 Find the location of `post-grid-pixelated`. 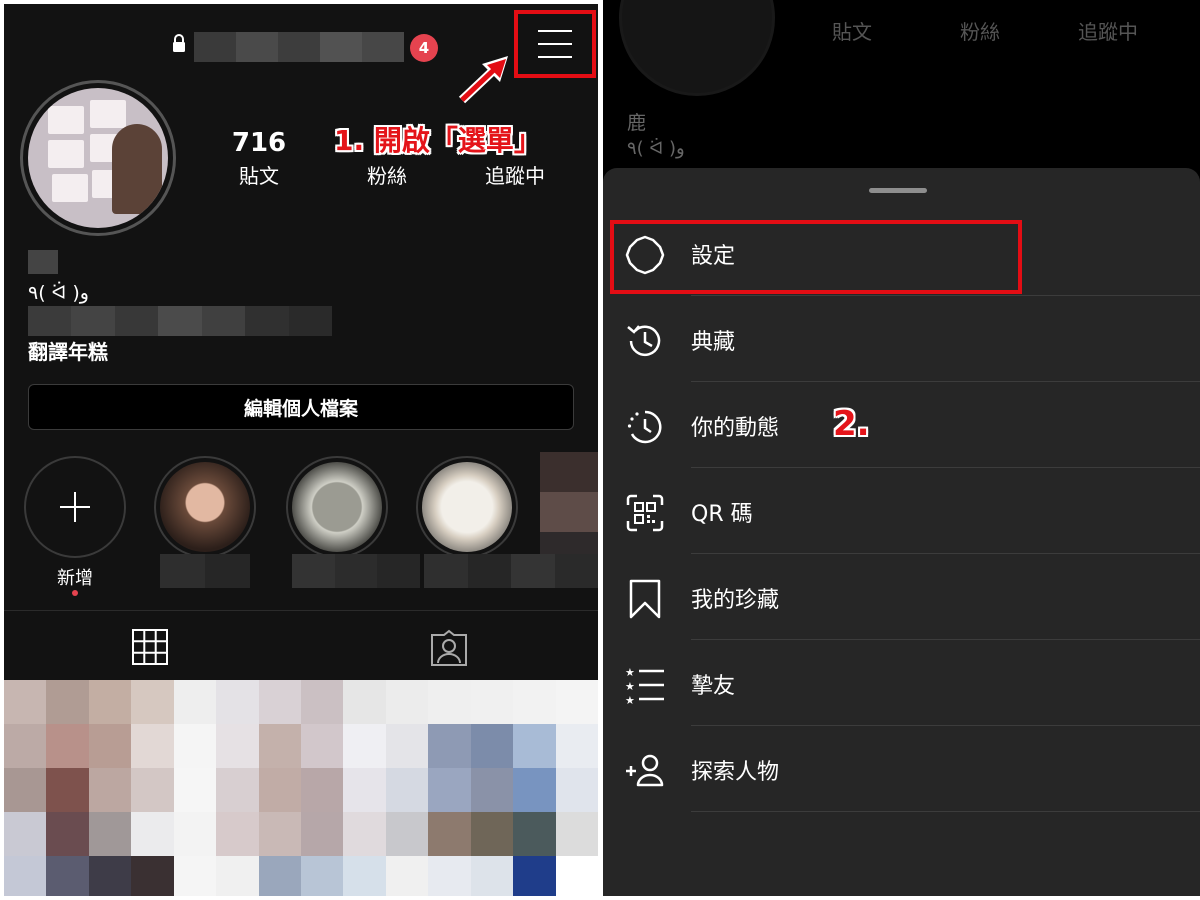

post-grid-pixelated is located at coordinates (301, 788).